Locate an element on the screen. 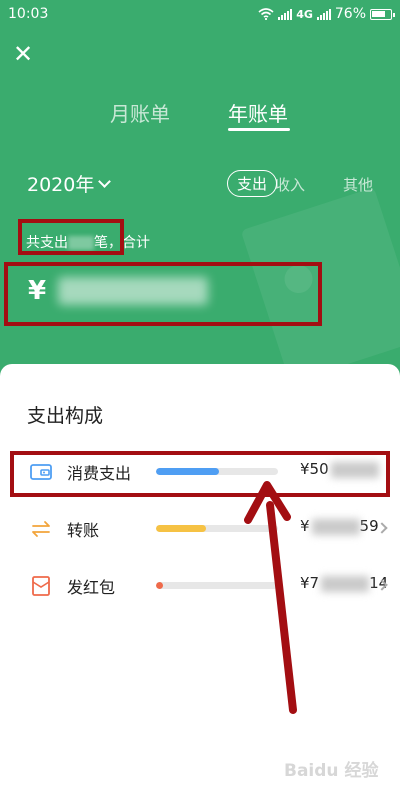 Image resolution: width=400 pixels, height=800 pixels. annotation-box-summary is located at coordinates (71, 237).